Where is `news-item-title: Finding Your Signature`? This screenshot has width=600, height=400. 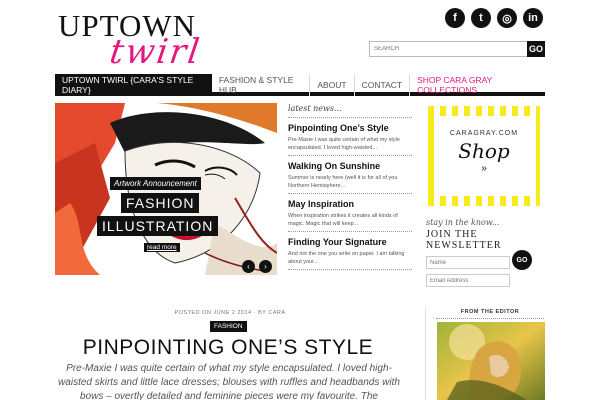 news-item-title: Finding Your Signature is located at coordinates (350, 242).